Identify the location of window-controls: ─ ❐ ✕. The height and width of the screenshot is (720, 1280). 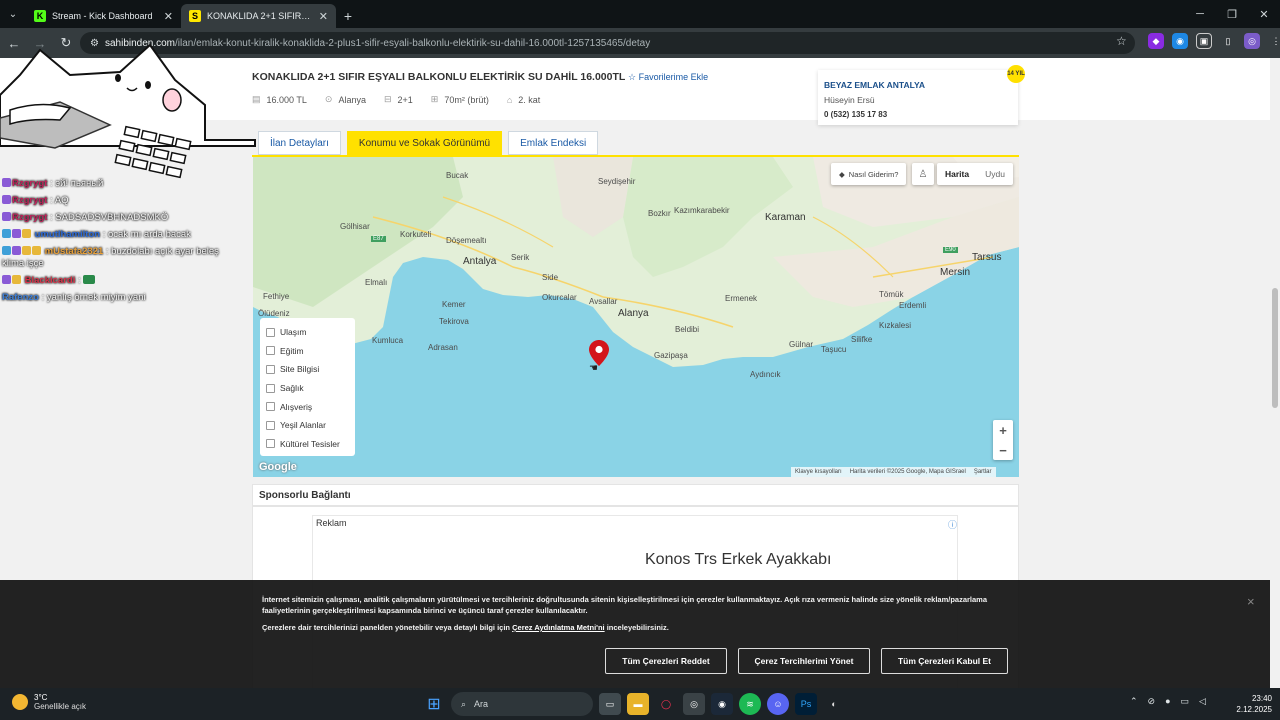
(1232, 14).